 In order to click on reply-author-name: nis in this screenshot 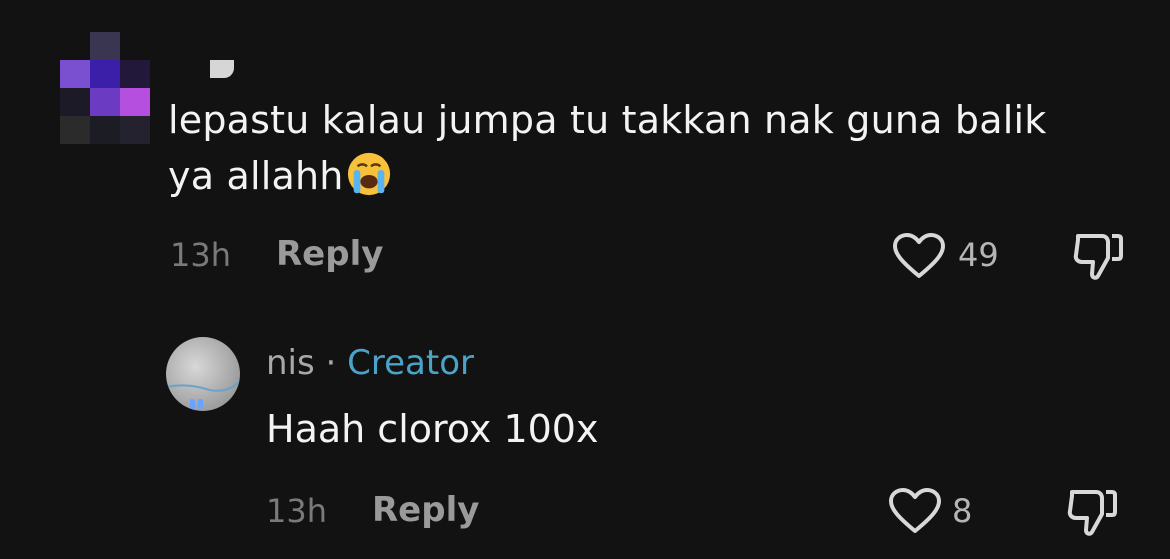, I will do `click(290, 363)`.